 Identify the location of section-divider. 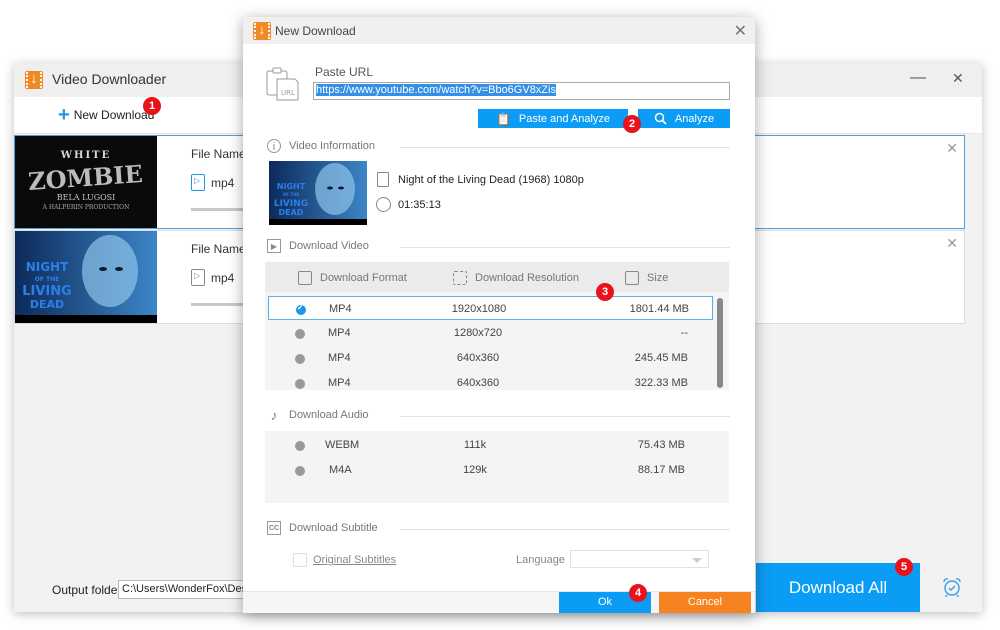
(565, 147).